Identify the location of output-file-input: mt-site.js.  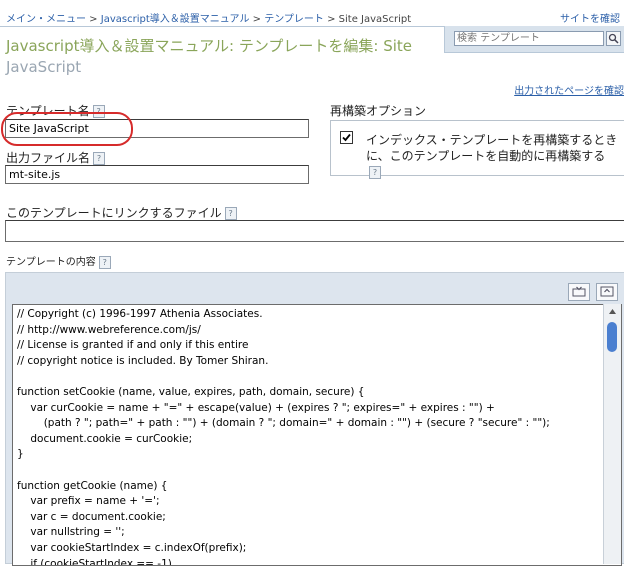
(157, 174).